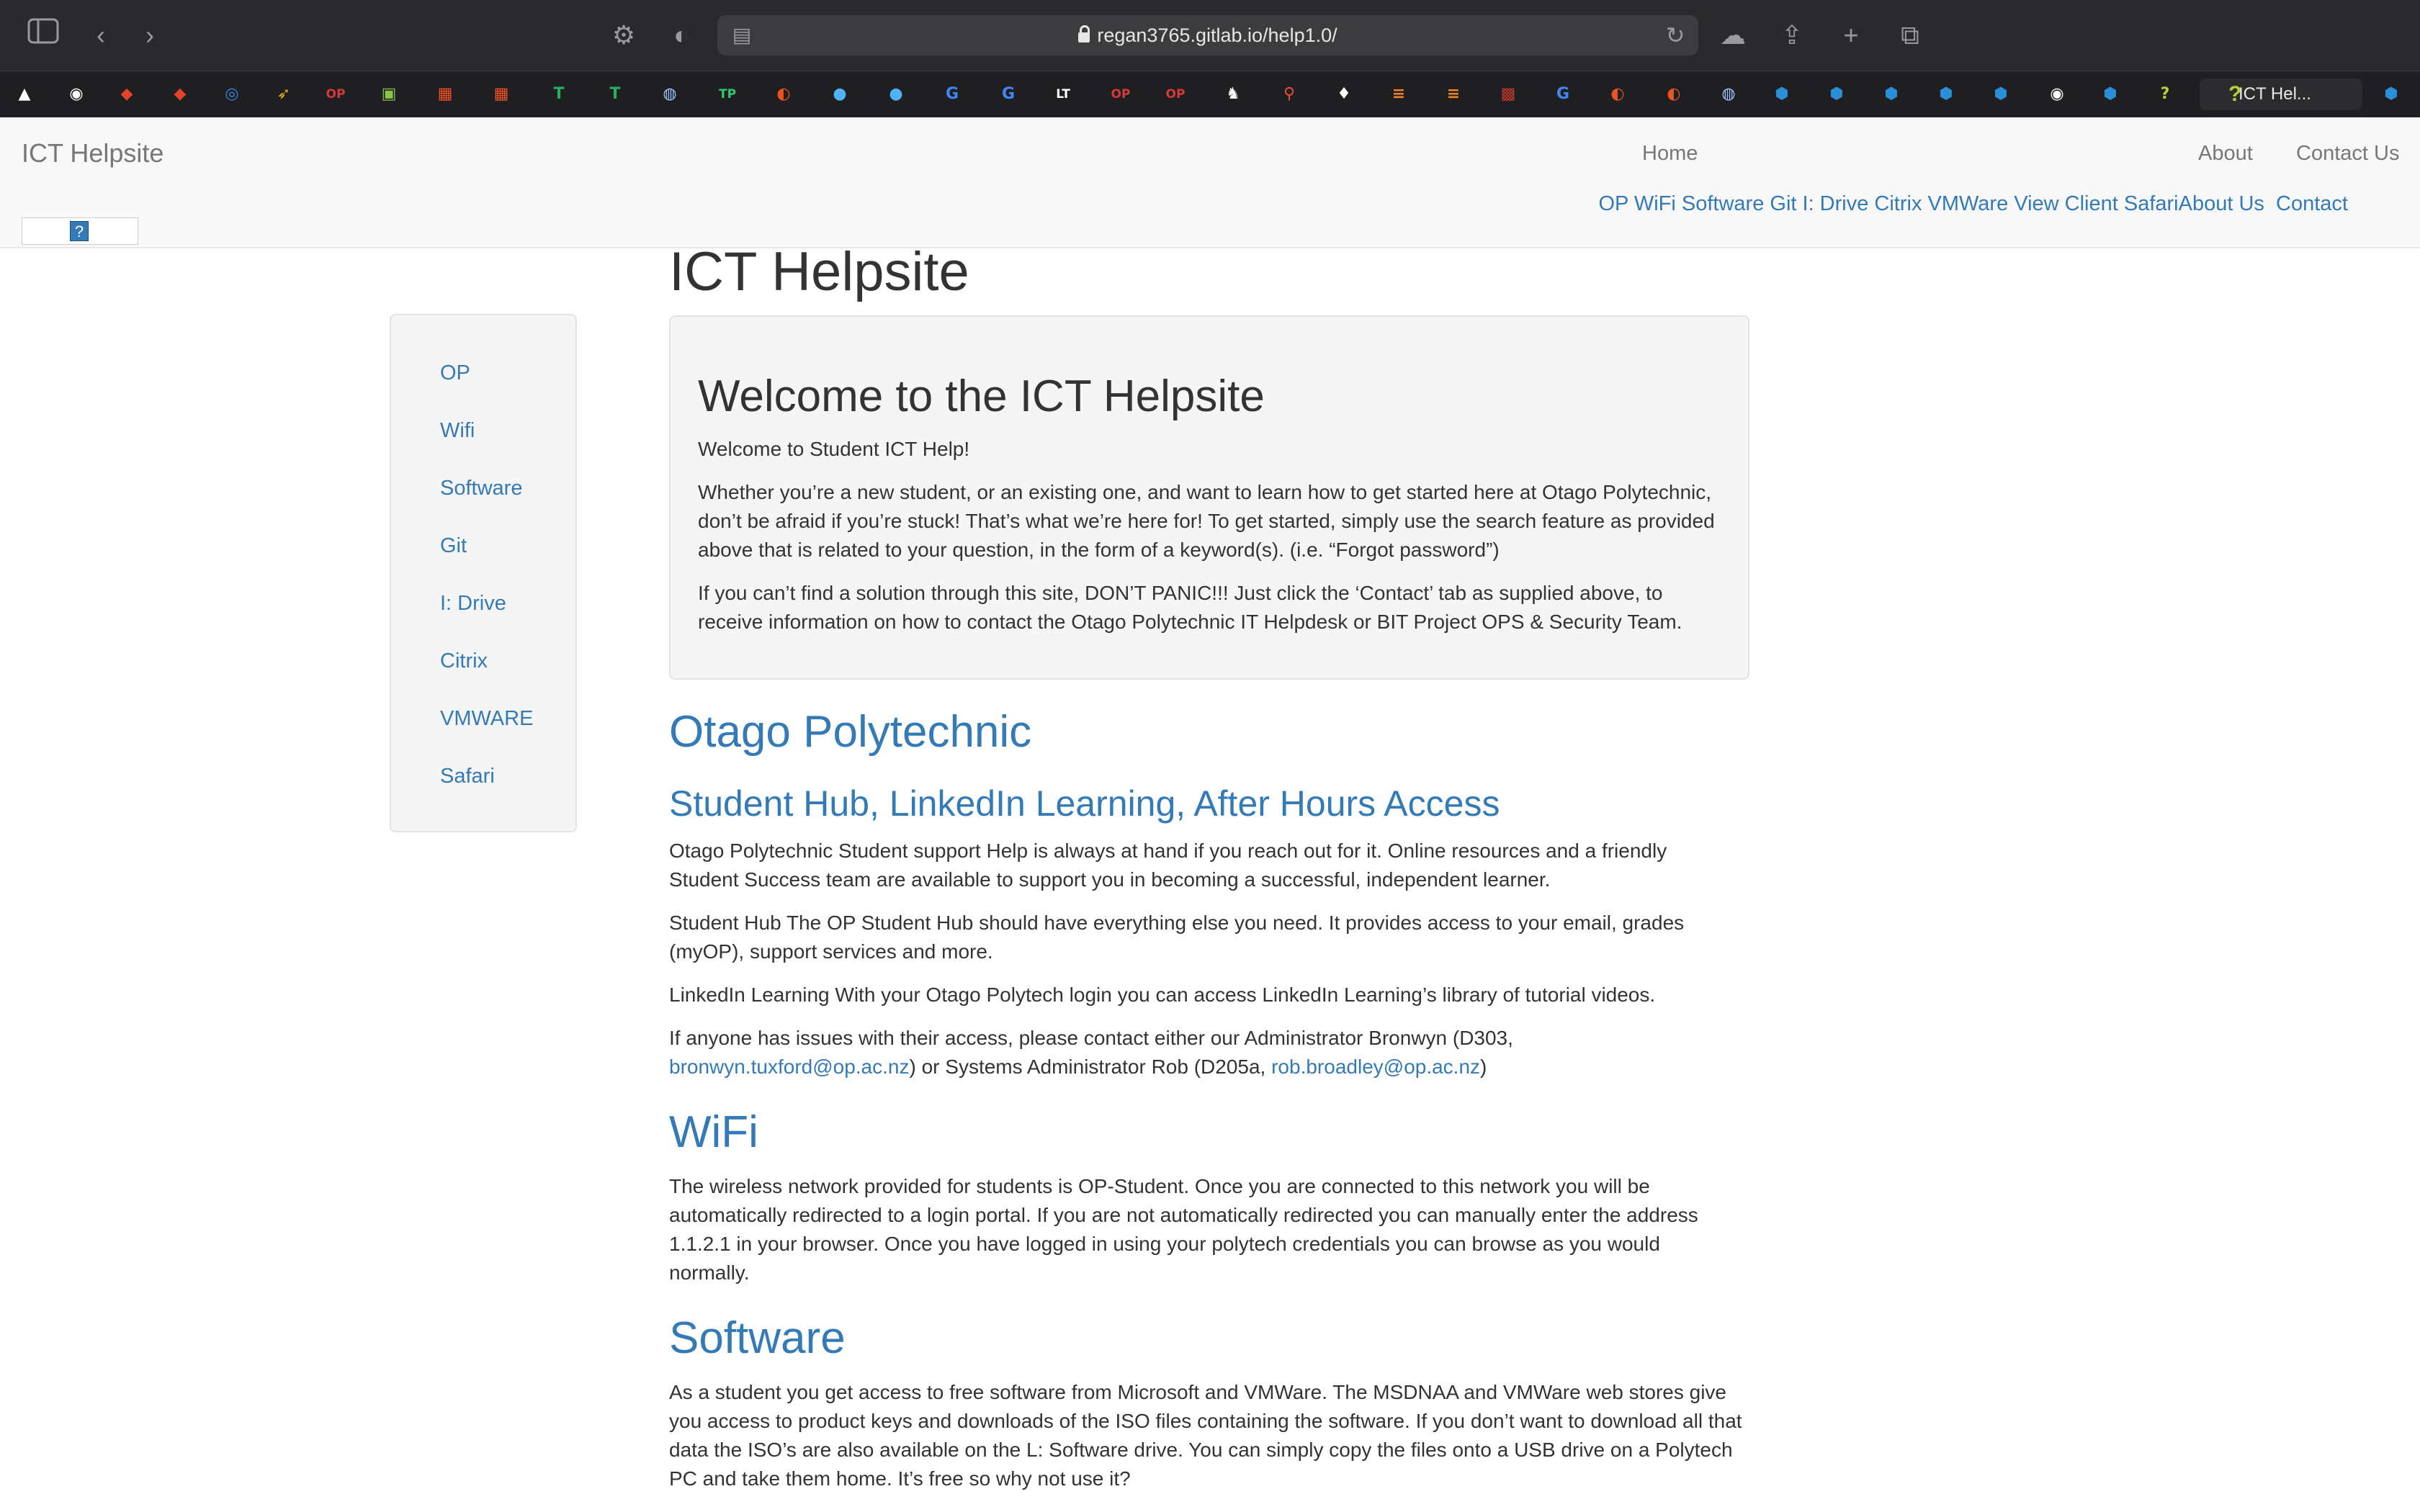  Describe the element at coordinates (284, 94) in the screenshot. I see `bird-icon: ➶` at that location.